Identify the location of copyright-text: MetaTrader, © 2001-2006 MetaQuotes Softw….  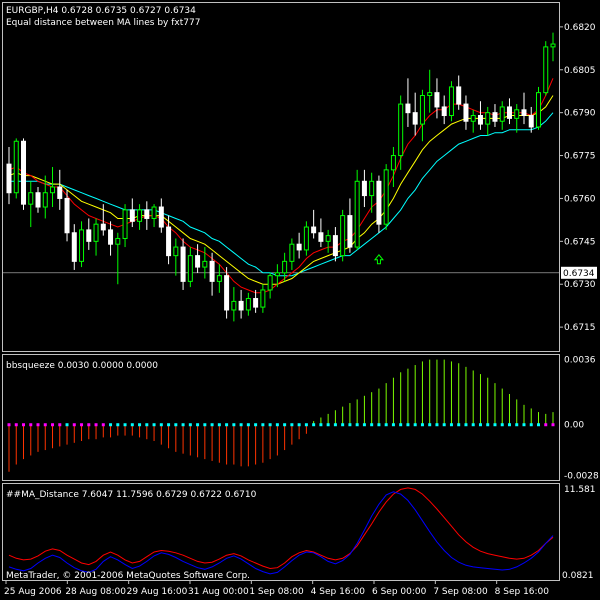
(128, 576).